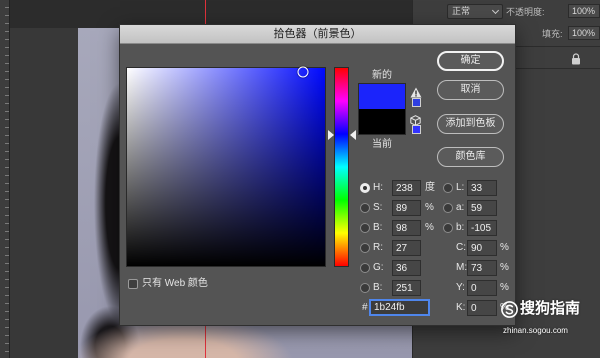 The image size is (600, 358). I want to click on field-label: M:, so click(462, 267).